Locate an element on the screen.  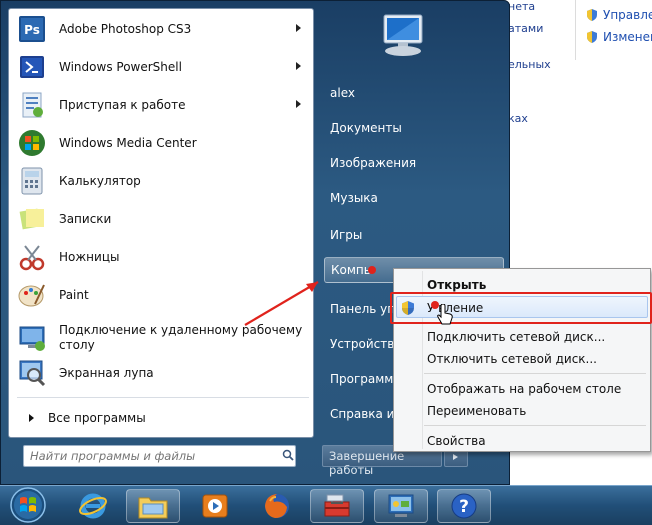
taskbar-toolbox is located at coordinates (337, 506).